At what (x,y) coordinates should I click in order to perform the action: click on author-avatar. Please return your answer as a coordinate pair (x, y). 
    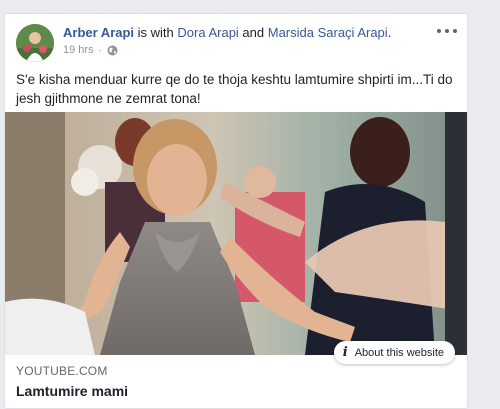
    Looking at the image, I should click on (35, 43).